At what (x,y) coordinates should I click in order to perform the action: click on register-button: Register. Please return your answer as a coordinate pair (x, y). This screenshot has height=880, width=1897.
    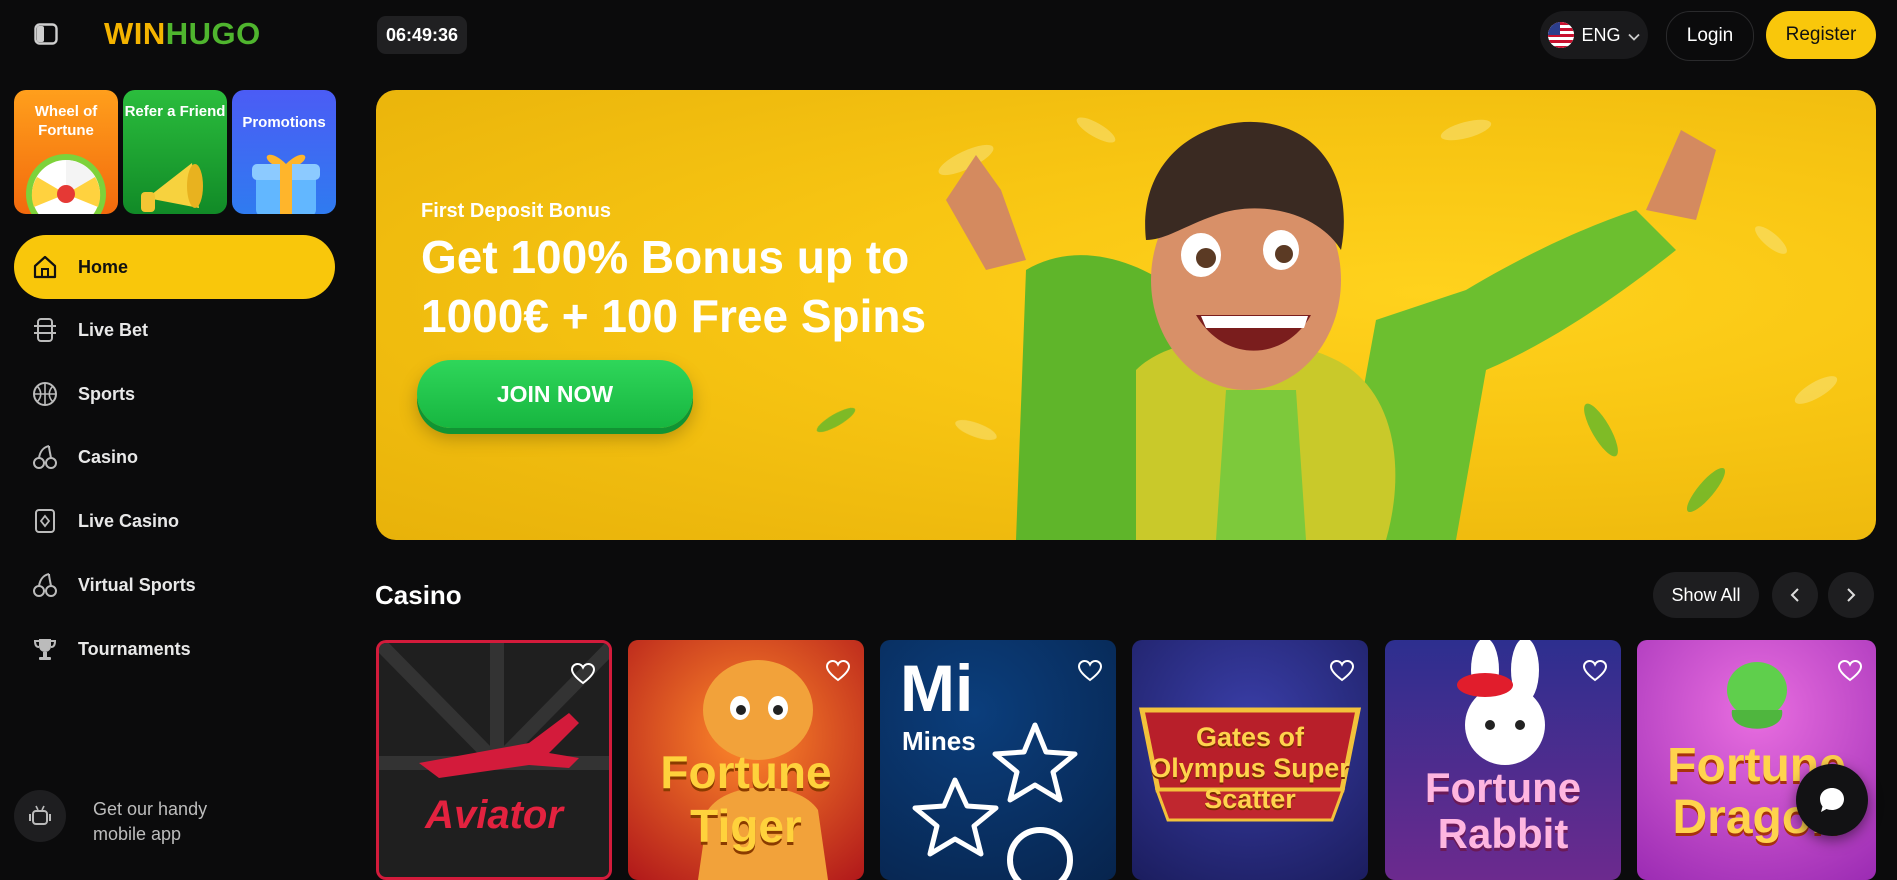
    Looking at the image, I should click on (1821, 35).